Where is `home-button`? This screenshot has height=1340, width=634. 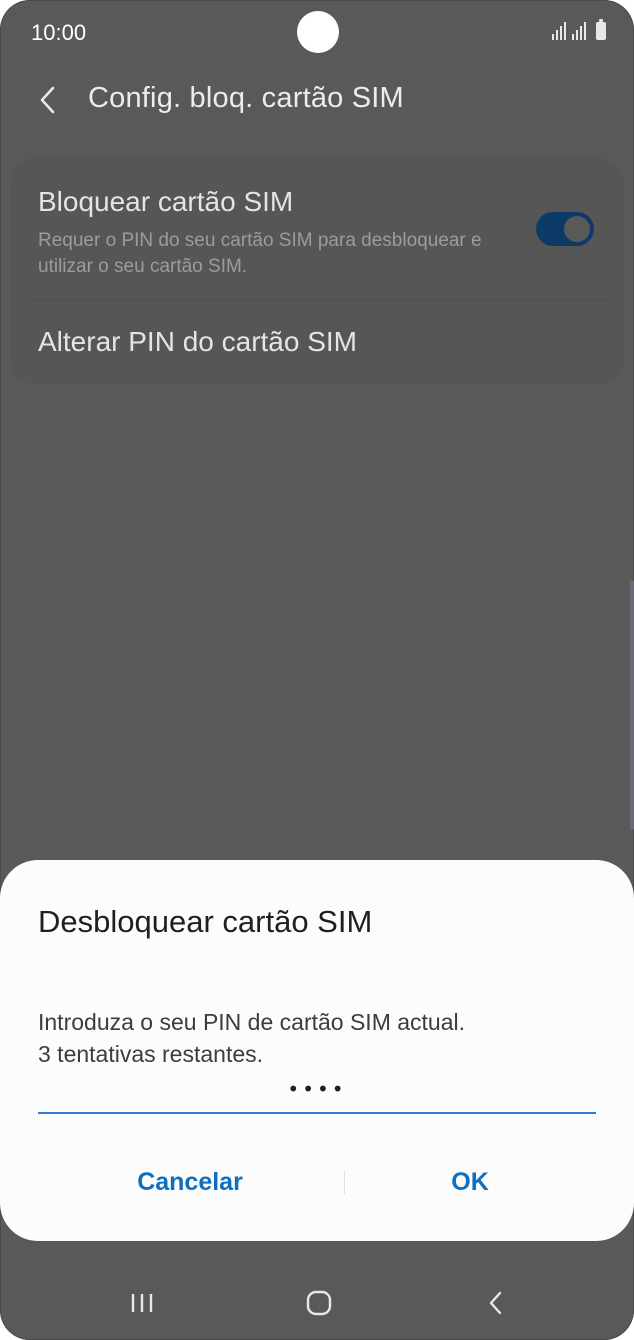
home-button is located at coordinates (319, 1303).